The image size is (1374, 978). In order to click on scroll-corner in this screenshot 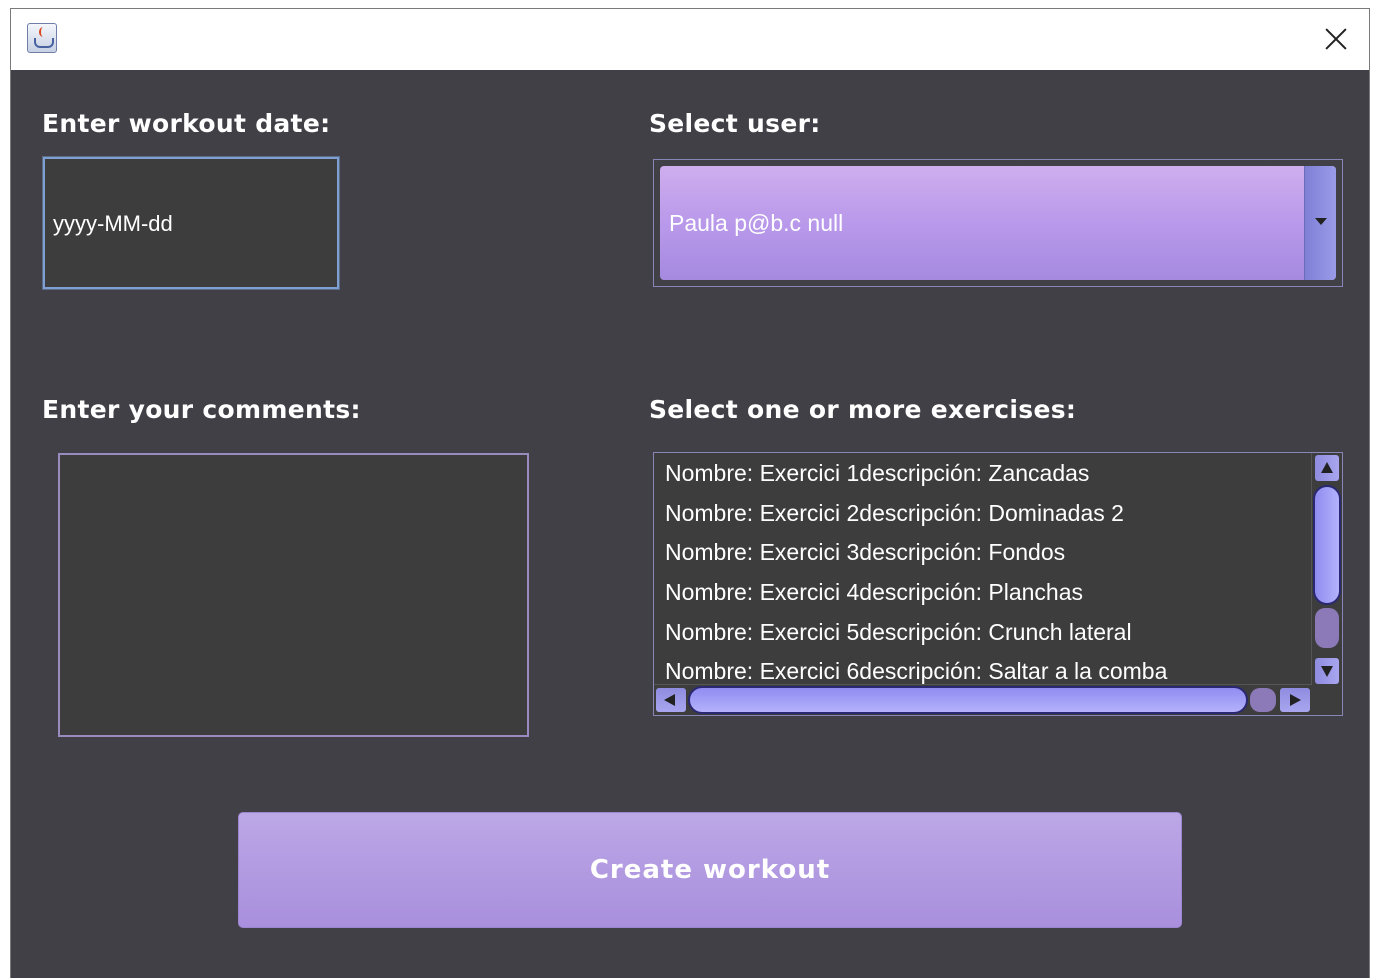, I will do `click(1327, 700)`.